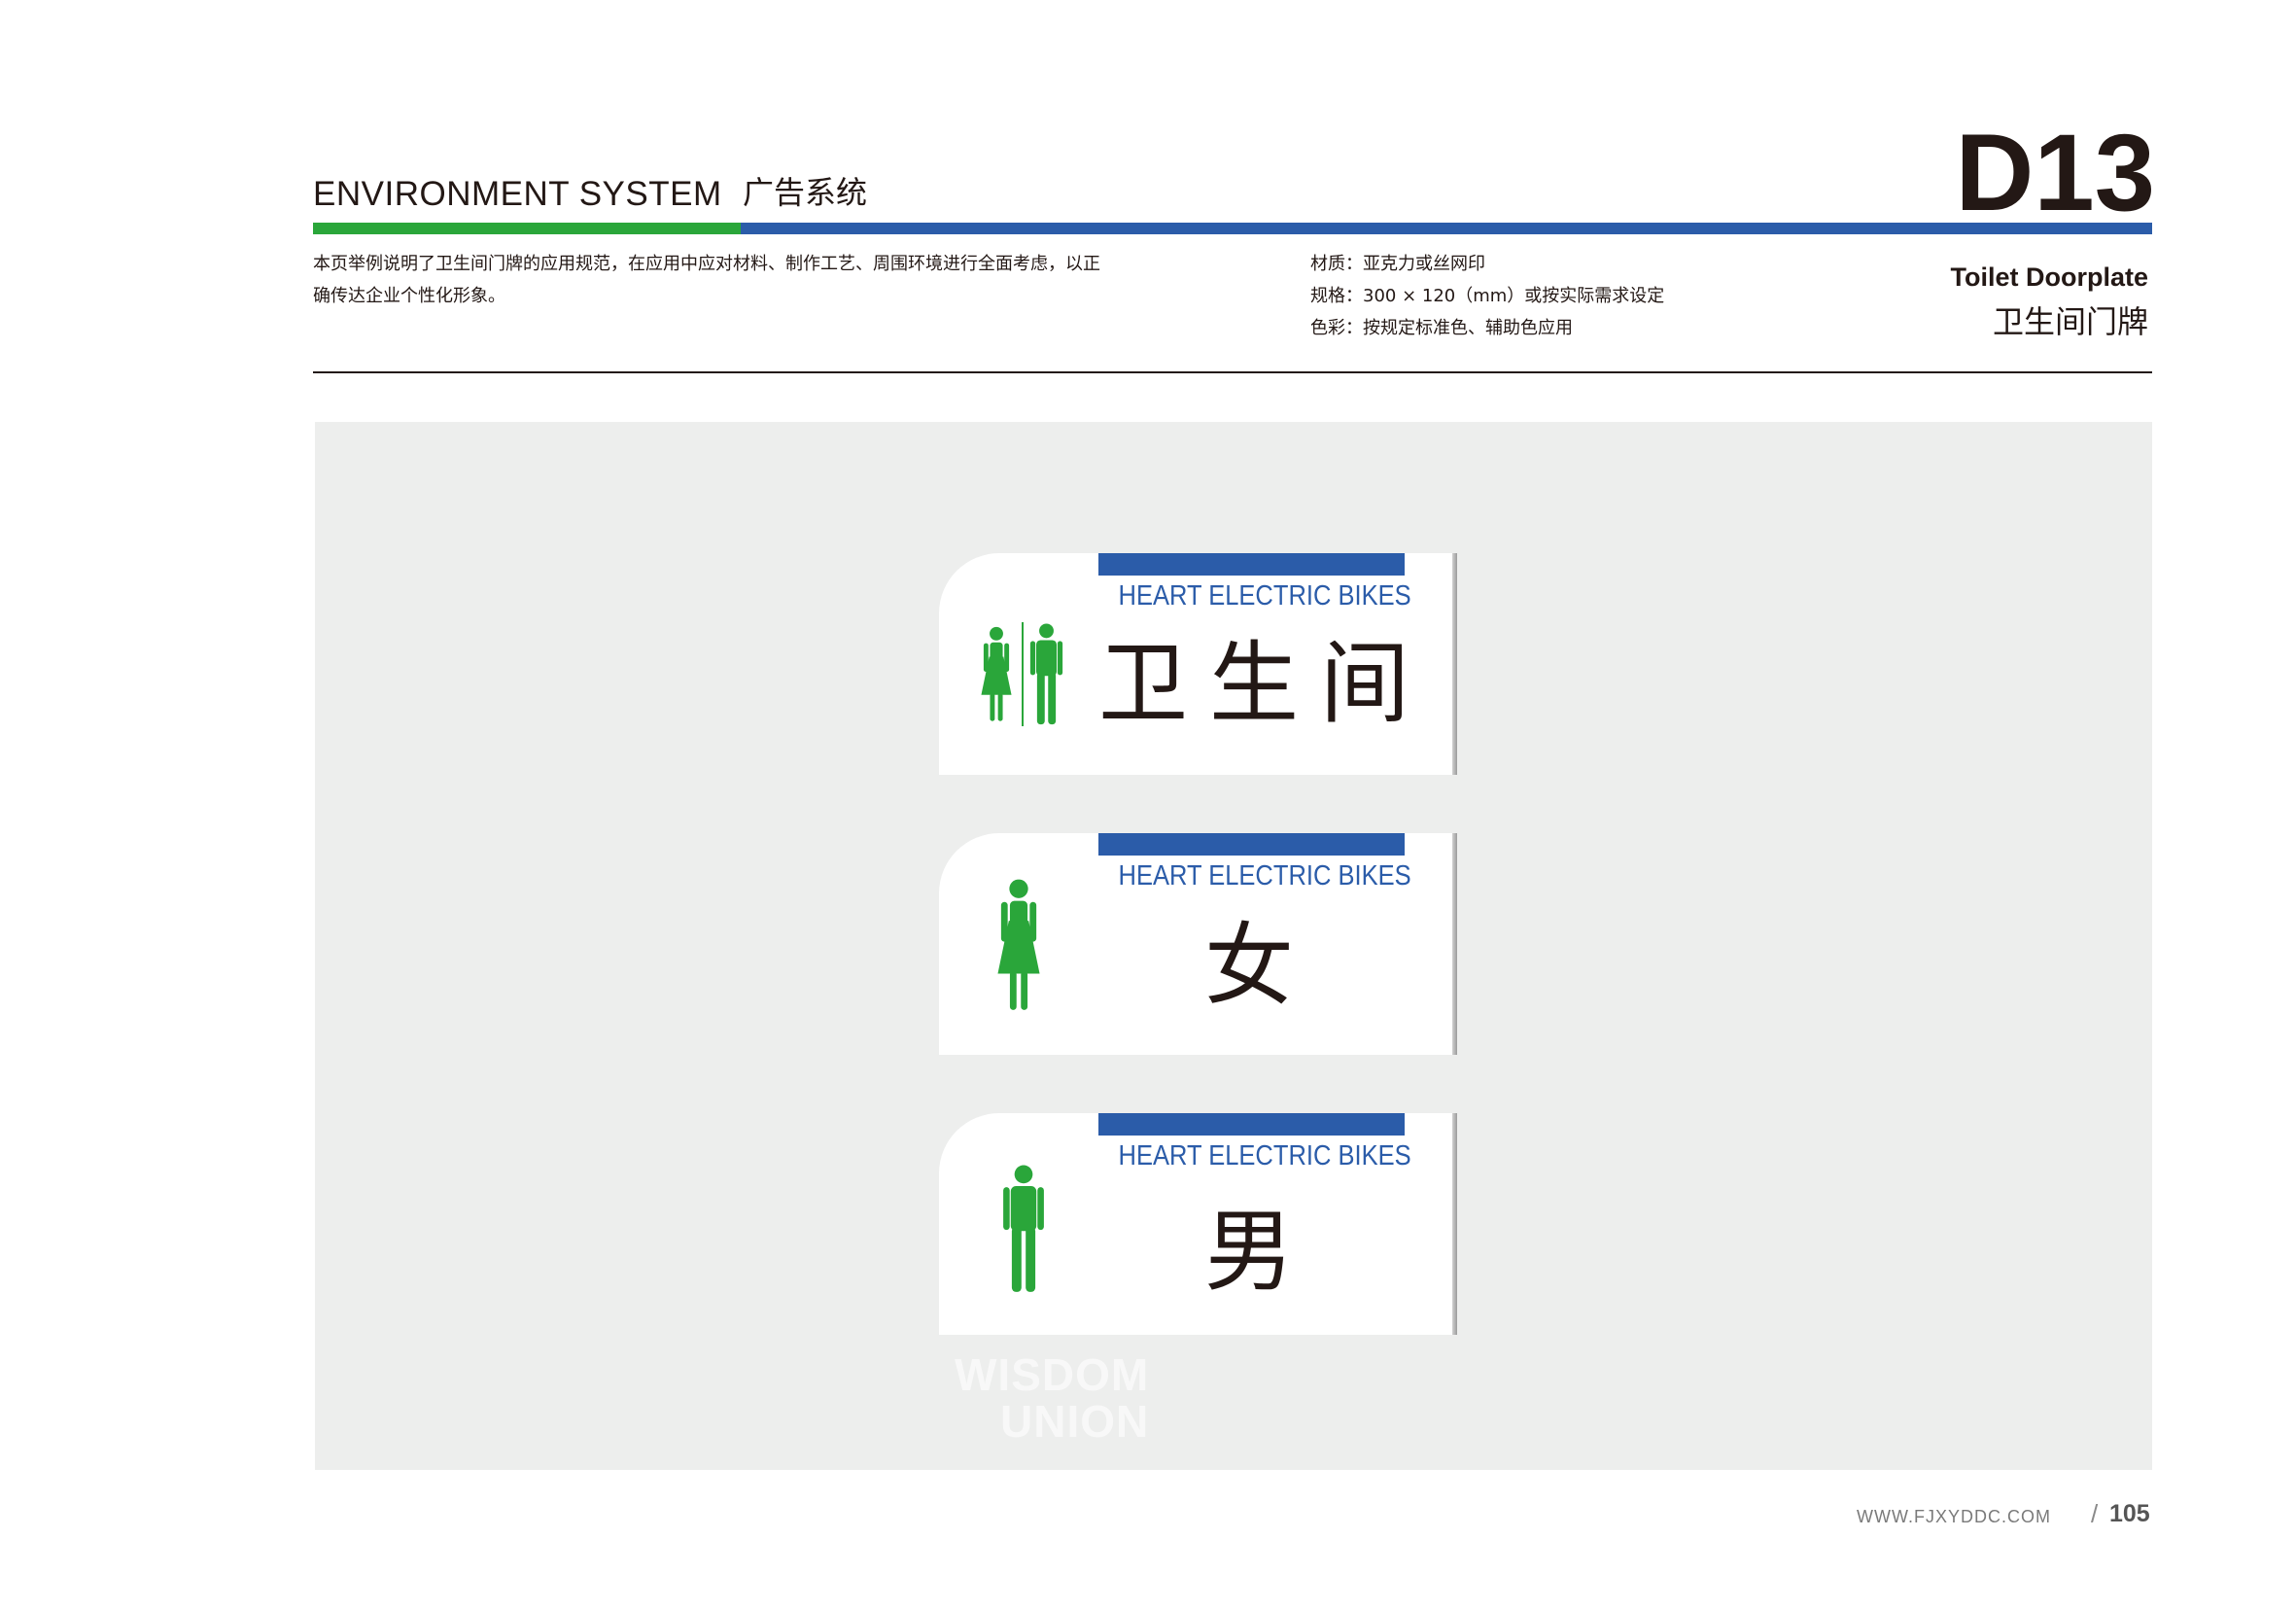 Image resolution: width=2296 pixels, height=1608 pixels. I want to click on doorplate-restroom: HEART ELECTRIC BIKES 卫生间, so click(1198, 664).